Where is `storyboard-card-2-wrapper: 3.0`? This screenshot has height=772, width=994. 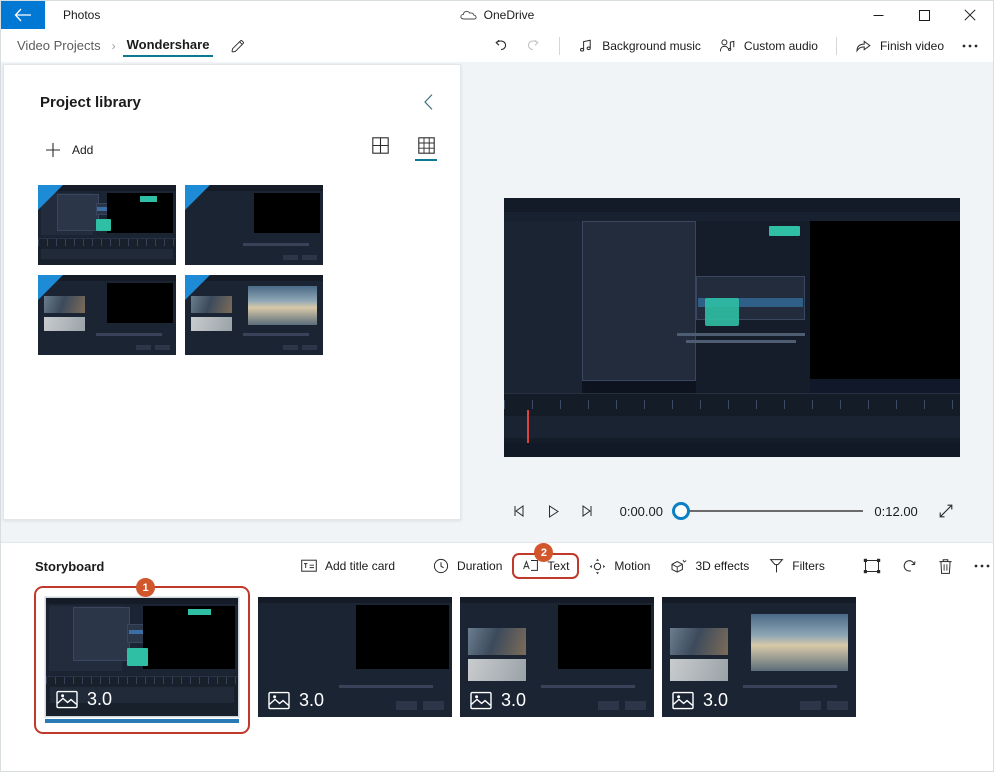 storyboard-card-2-wrapper: 3.0 is located at coordinates (355, 657).